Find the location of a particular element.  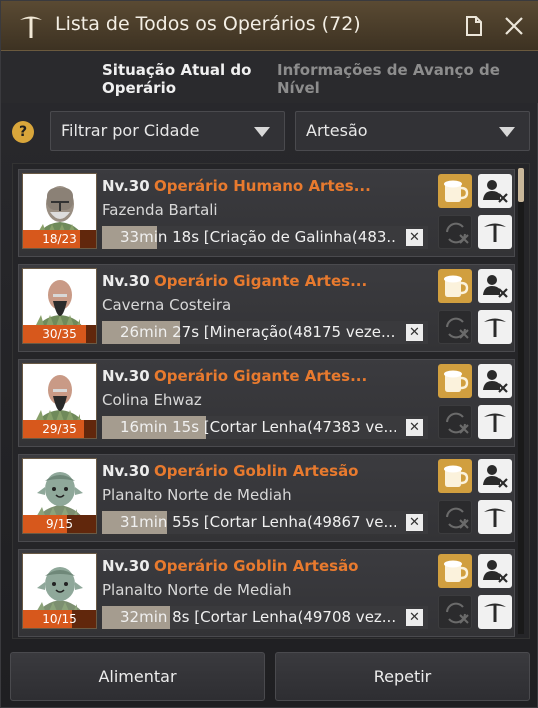

worker-portrait: 29/35 is located at coordinates (59, 401).